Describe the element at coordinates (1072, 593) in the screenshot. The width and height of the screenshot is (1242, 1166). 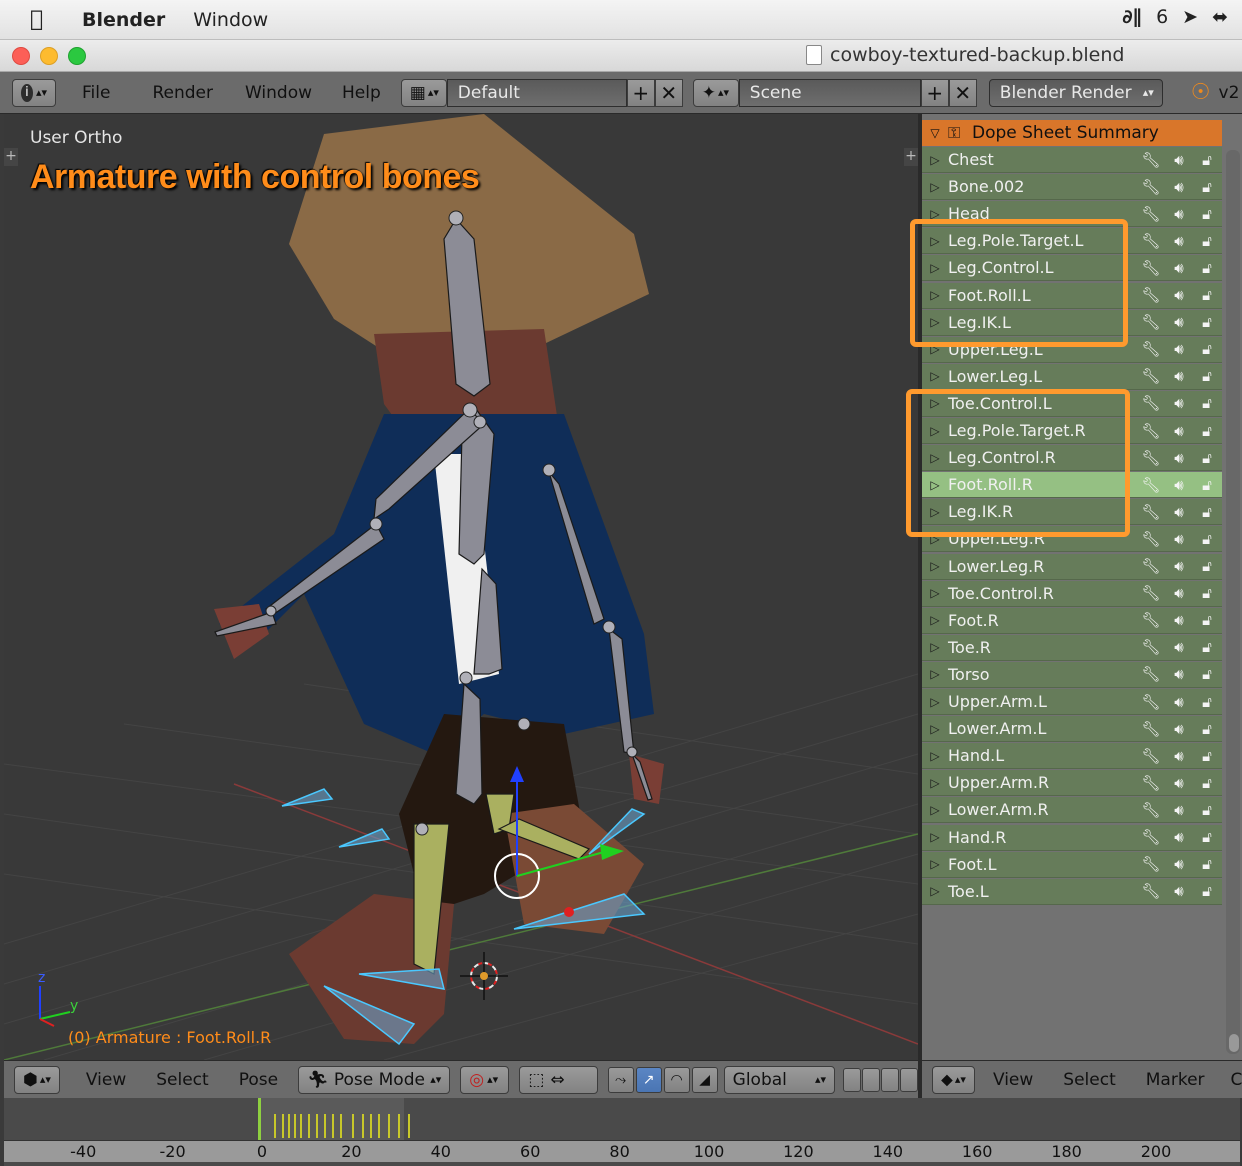
I see `channel-row: ▷ Toe.Control.R 🔧︎ 🔊︎ 🔓︎` at that location.